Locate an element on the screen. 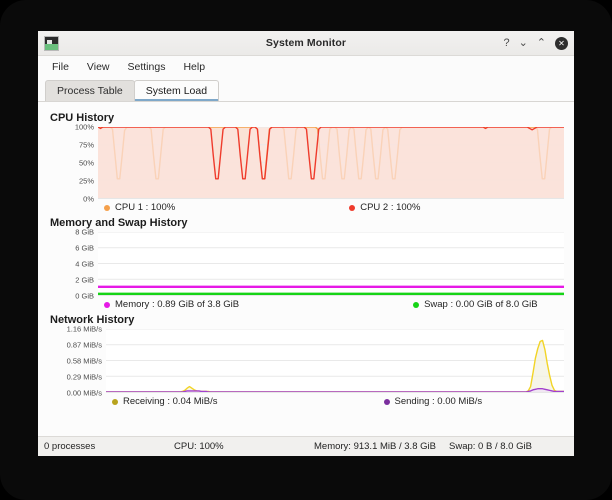 Image resolution: width=612 pixels, height=500 pixels. cpu-history-chart is located at coordinates (331, 163).